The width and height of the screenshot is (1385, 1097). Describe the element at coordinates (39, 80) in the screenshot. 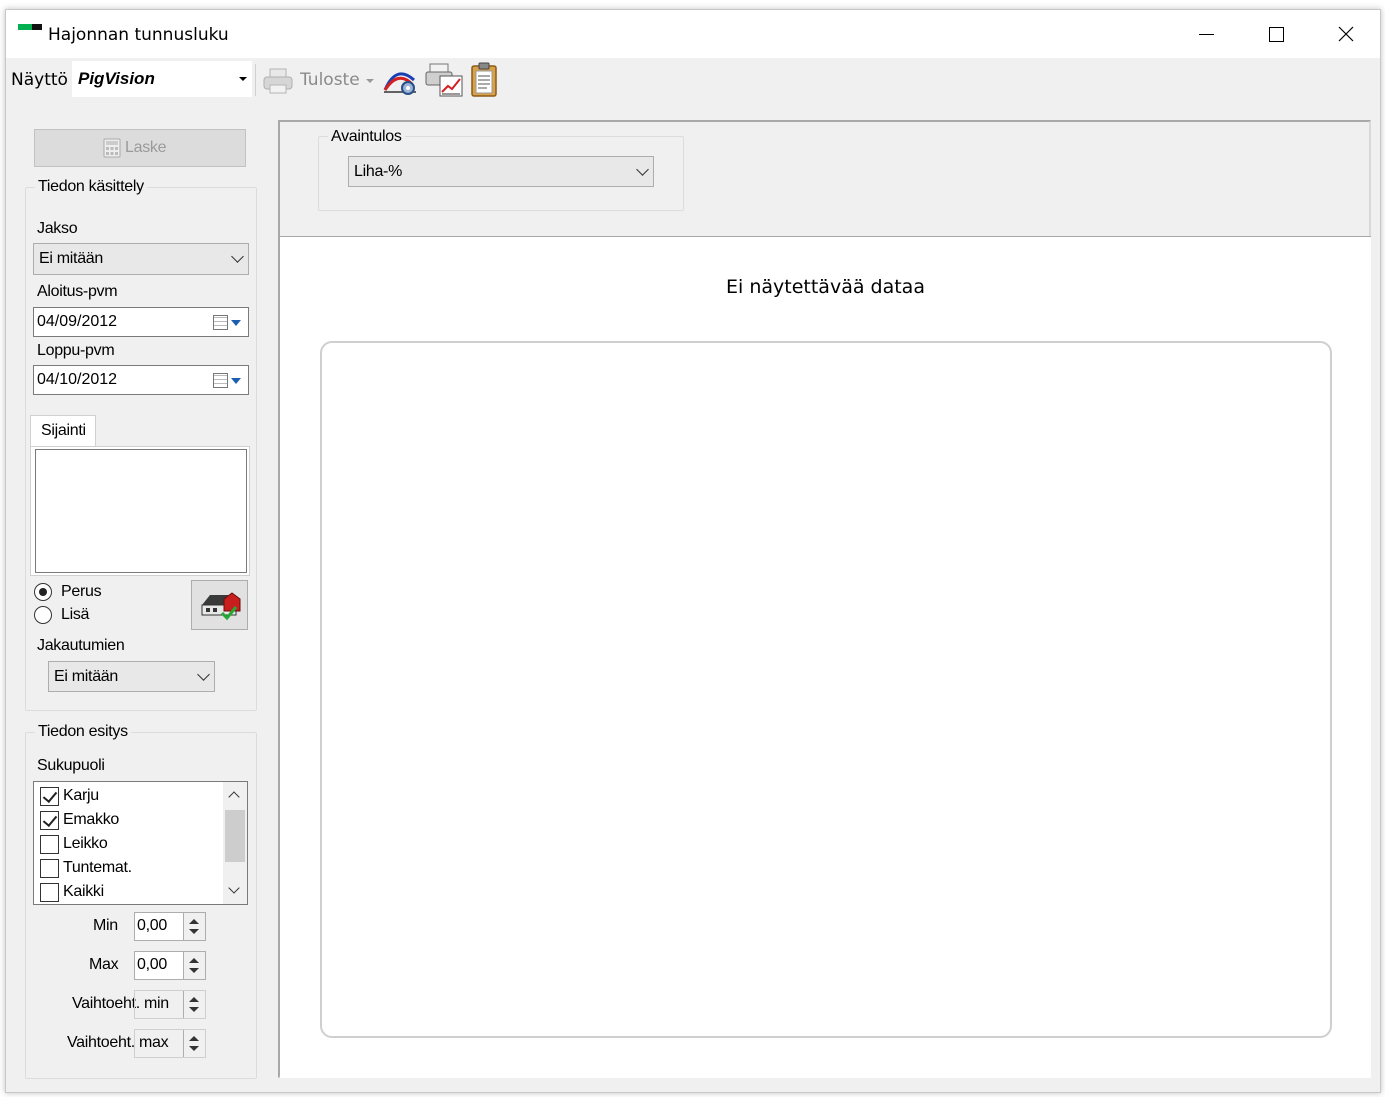

I see `display-label: Näyttö` at that location.